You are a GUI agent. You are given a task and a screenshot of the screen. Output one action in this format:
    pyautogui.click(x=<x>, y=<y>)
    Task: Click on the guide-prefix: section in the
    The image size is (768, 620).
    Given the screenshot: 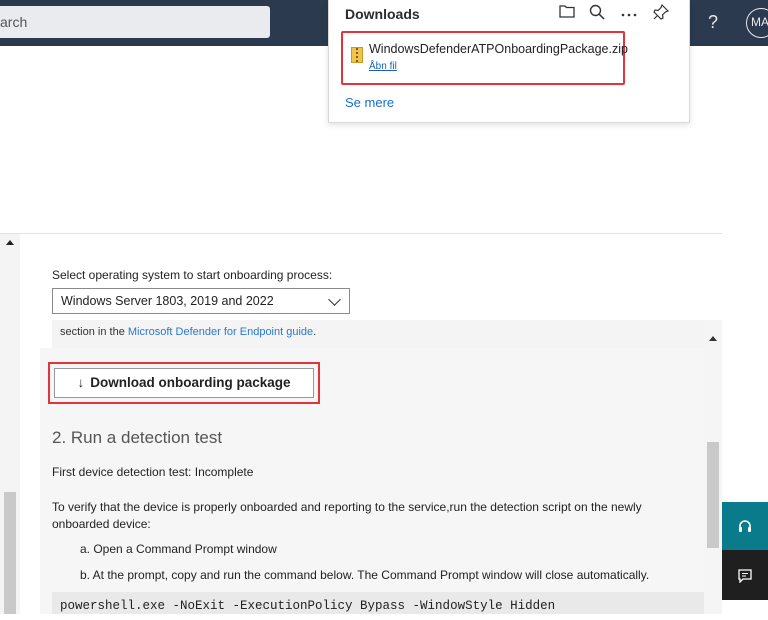 What is the action you would take?
    pyautogui.click(x=94, y=332)
    